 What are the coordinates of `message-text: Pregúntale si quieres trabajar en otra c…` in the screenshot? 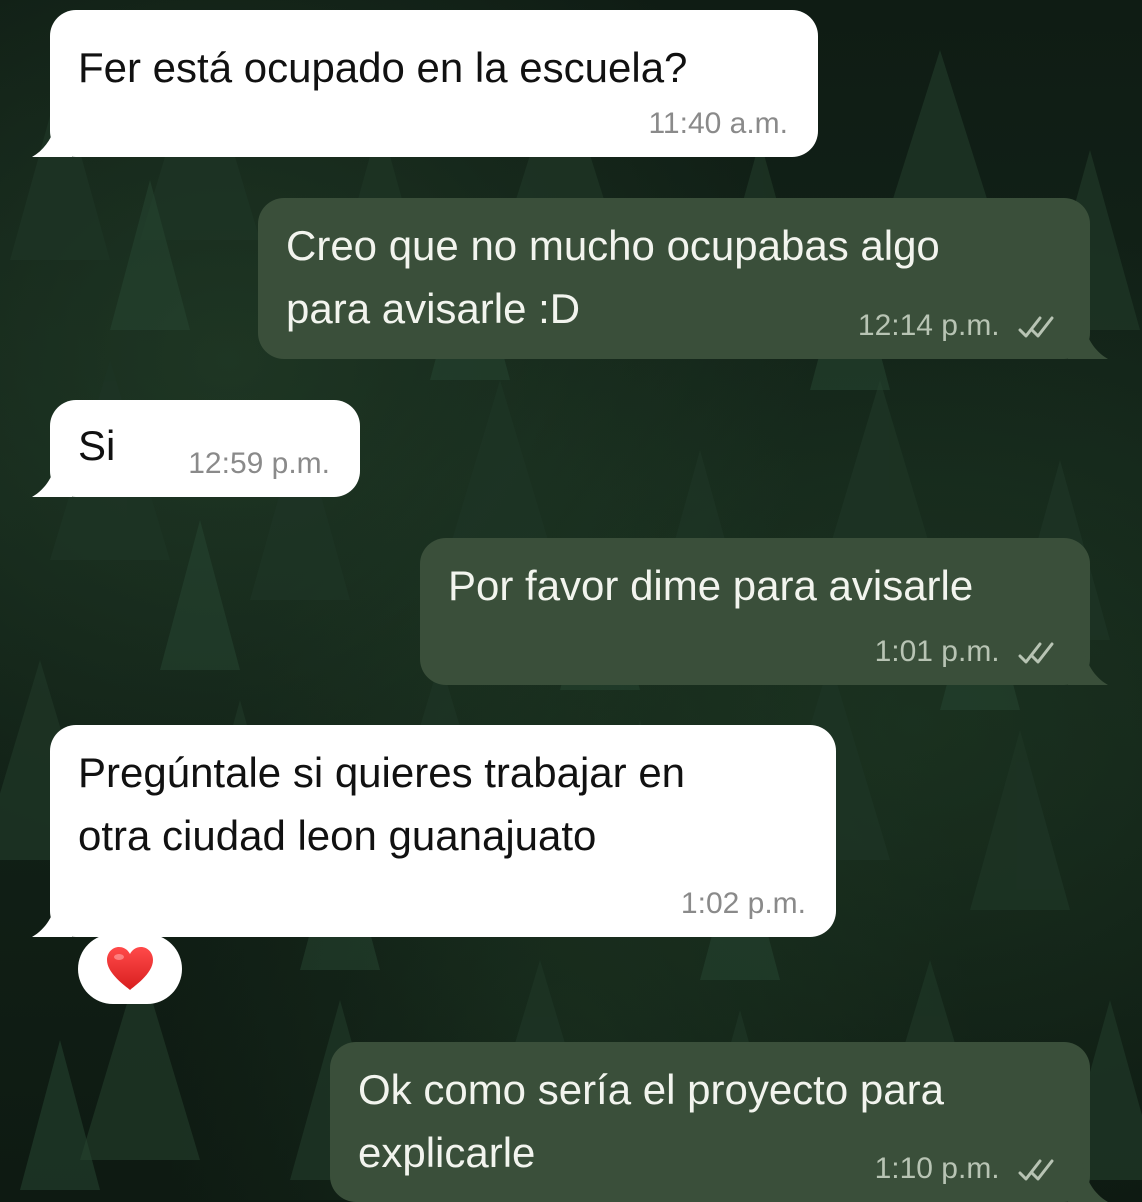 It's located at (382, 804).